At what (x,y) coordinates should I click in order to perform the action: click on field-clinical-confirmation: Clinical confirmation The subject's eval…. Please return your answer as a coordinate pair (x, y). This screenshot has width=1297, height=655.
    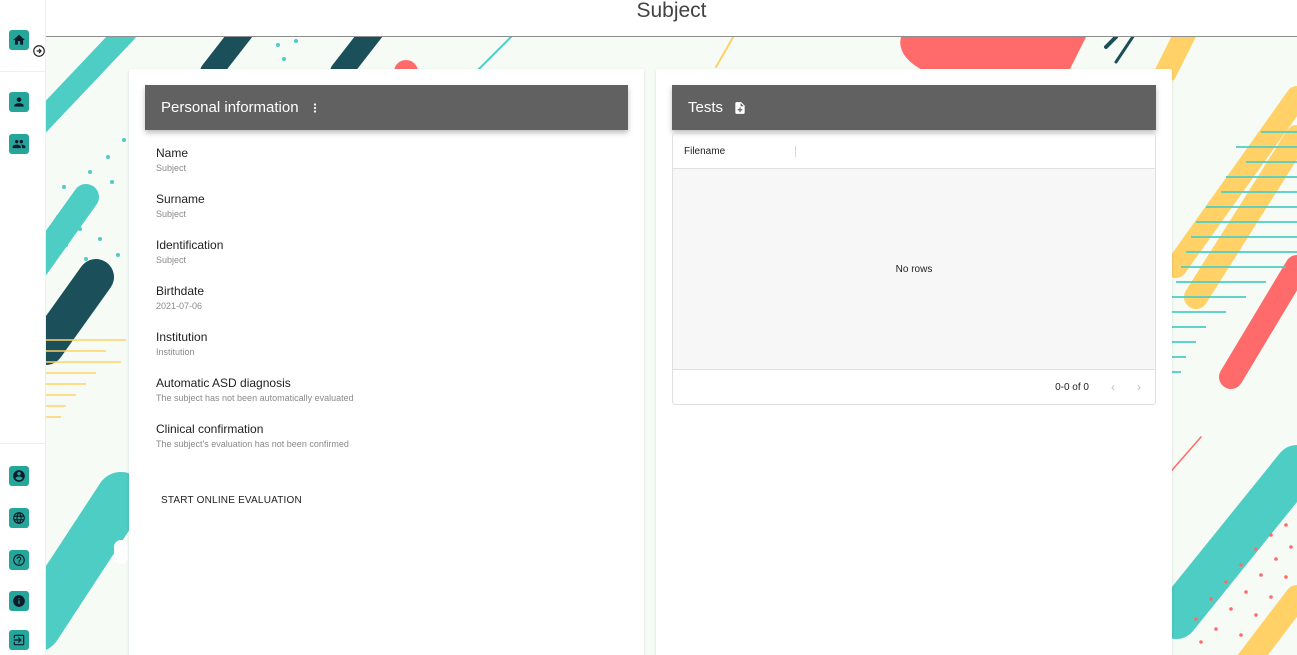
    Looking at the image, I should click on (255, 437).